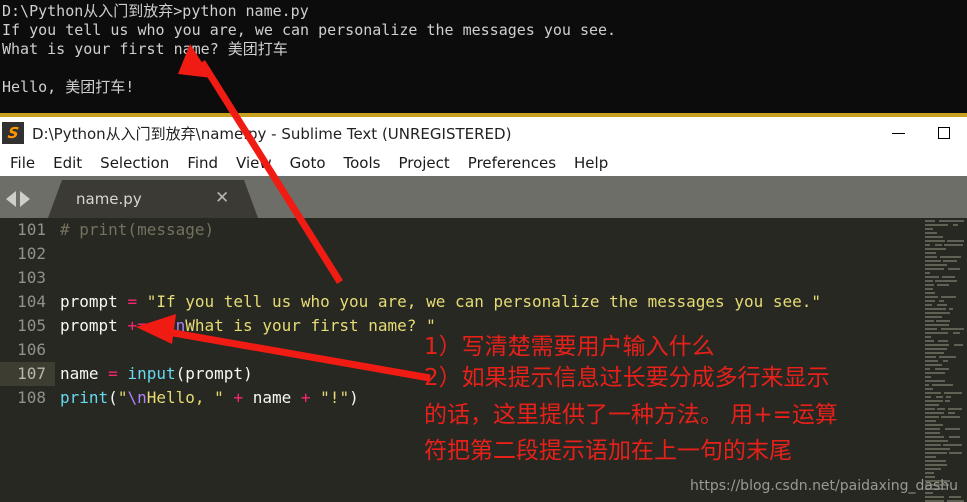 The width and height of the screenshot is (967, 502). Describe the element at coordinates (214, 373) in the screenshot. I see `code-argument: prompt` at that location.